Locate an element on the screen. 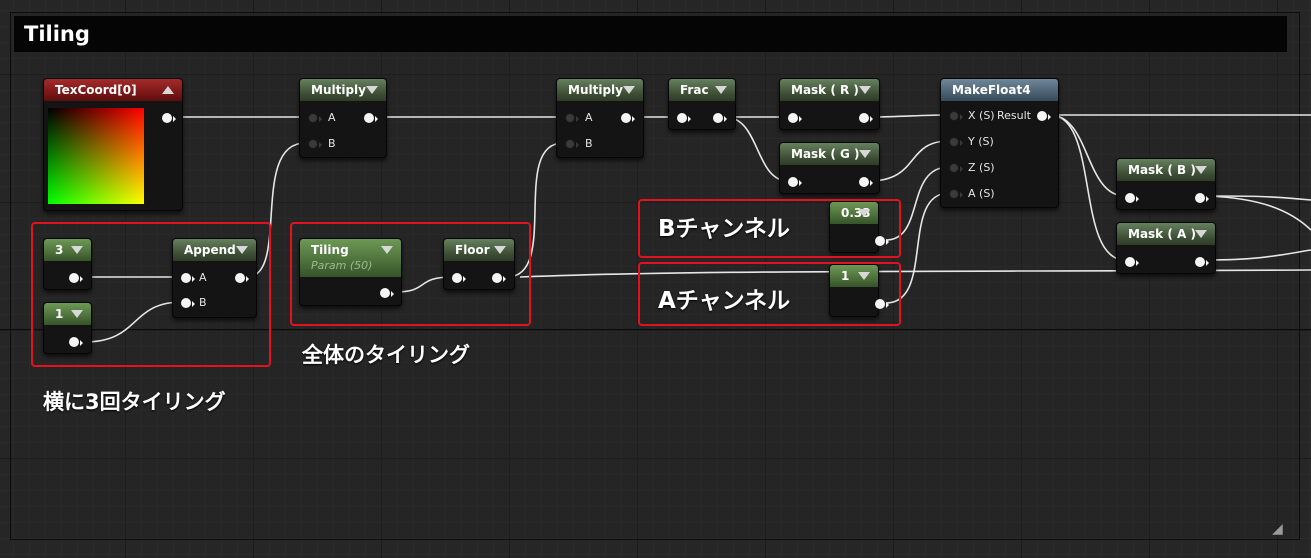 The height and width of the screenshot is (558, 1311). pin-label-a: A (S) is located at coordinates (981, 193).